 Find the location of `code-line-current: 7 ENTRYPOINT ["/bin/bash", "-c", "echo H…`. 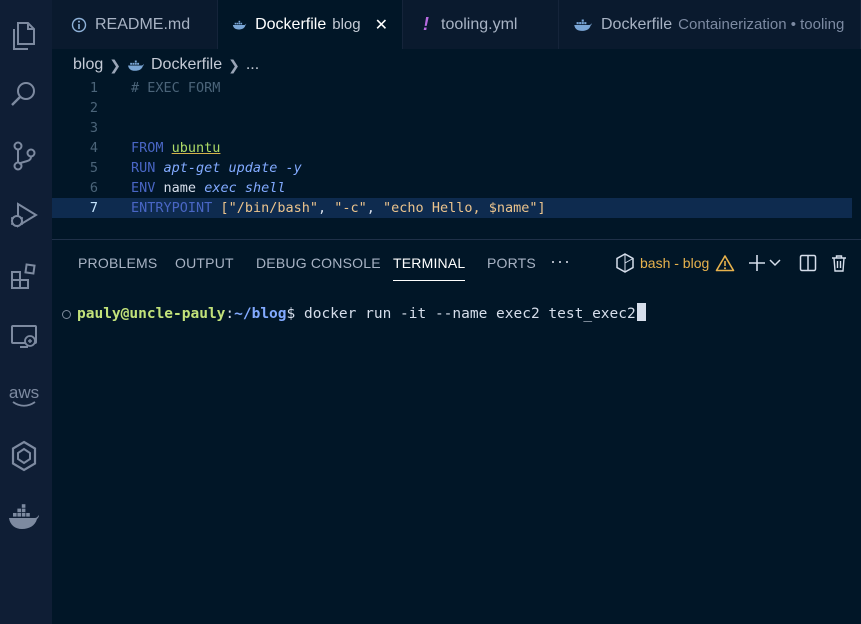

code-line-current: 7 ENTRYPOINT ["/bin/bash", "-c", "echo H… is located at coordinates (452, 208).